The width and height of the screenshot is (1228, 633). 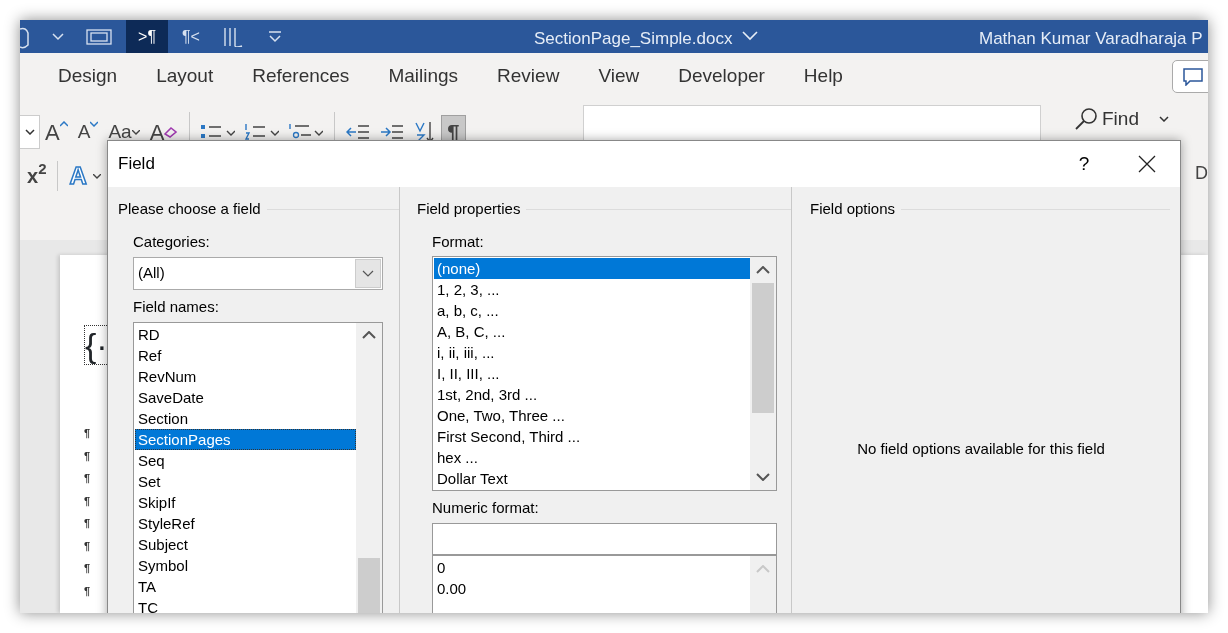 I want to click on frame-icon, so click(x=99, y=36).